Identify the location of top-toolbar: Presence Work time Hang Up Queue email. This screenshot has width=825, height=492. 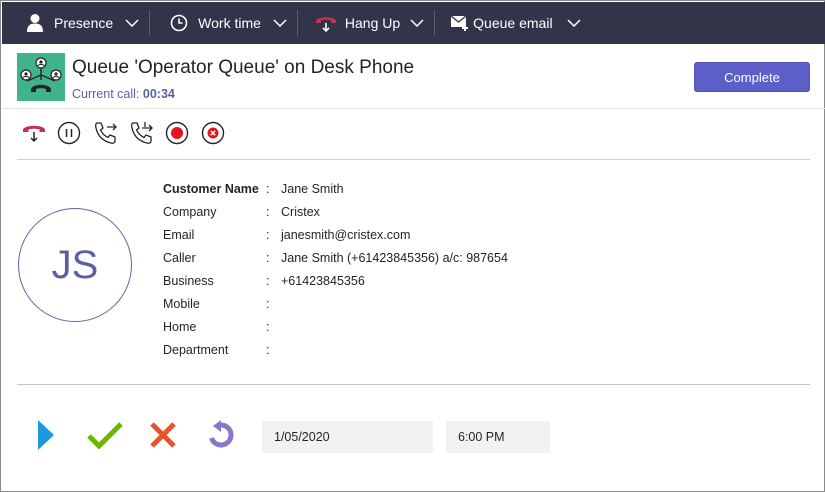
(413, 23).